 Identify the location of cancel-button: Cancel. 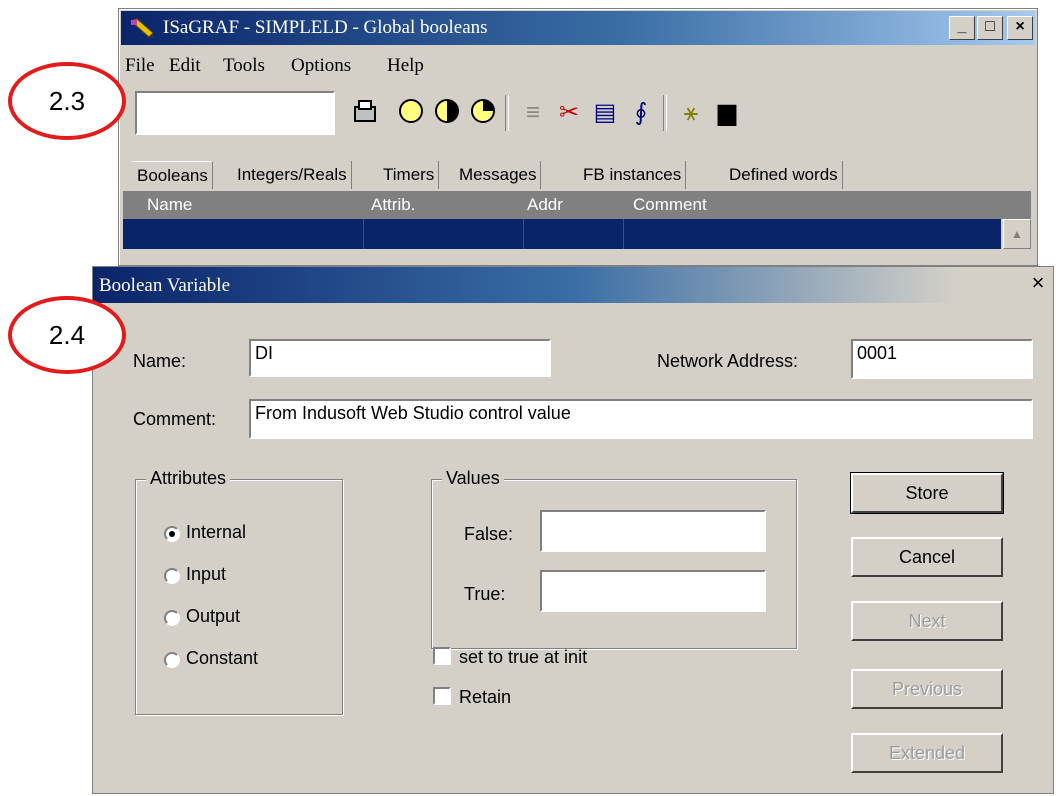
(927, 557).